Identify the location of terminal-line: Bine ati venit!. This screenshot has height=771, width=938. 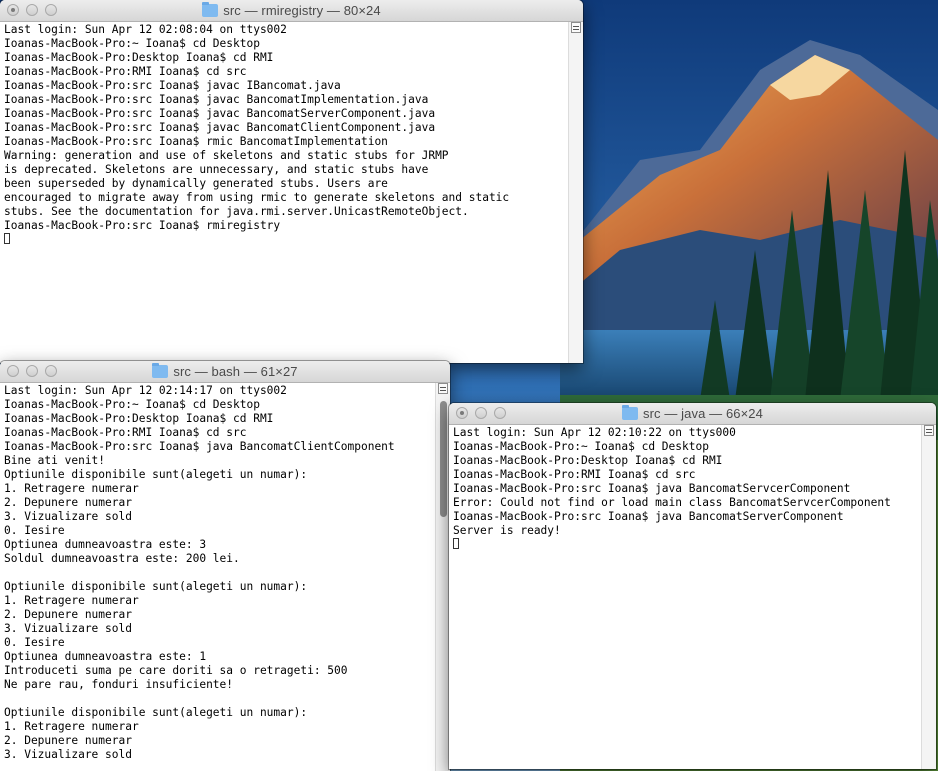
(55, 460).